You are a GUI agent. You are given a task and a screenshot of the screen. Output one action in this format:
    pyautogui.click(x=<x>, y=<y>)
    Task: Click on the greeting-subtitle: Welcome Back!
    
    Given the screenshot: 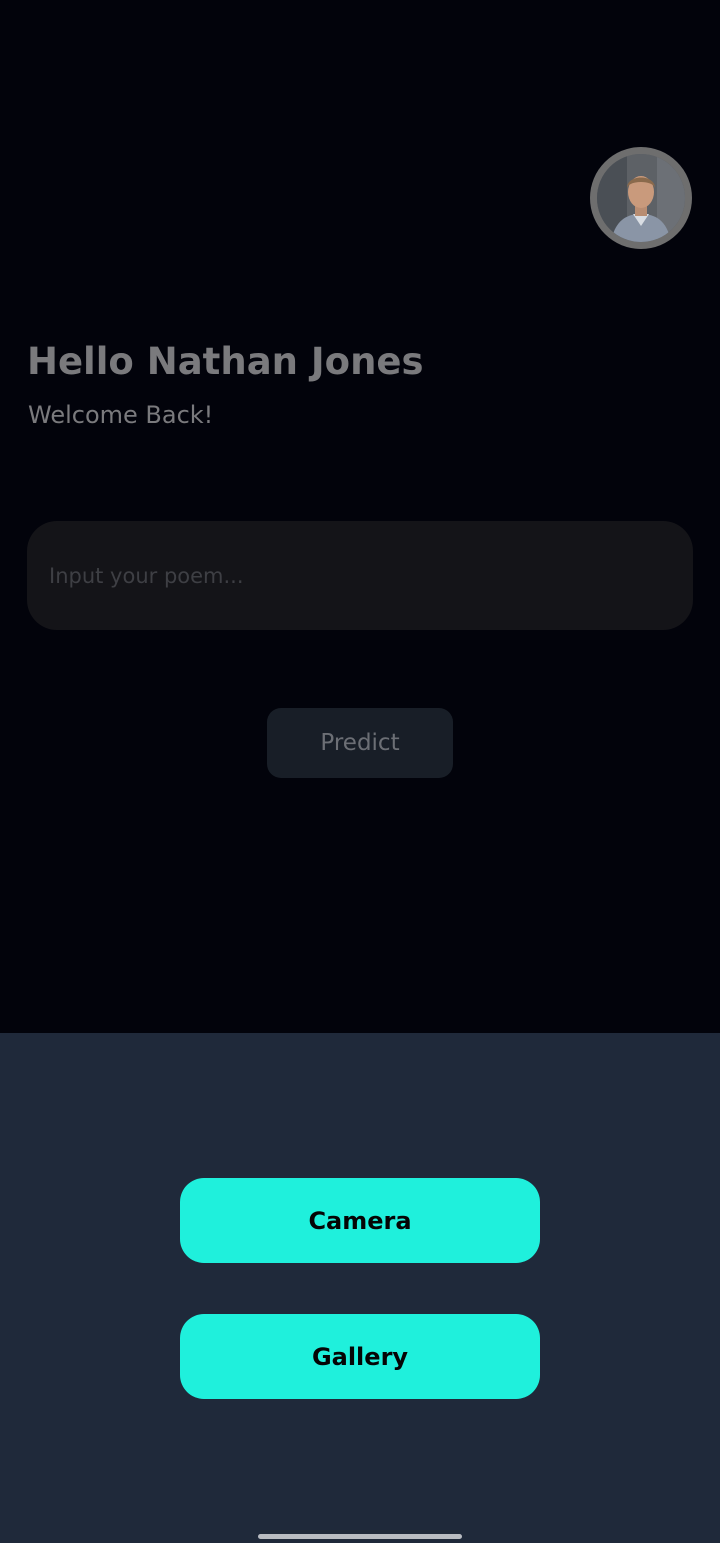 What is the action you would take?
    pyautogui.click(x=121, y=415)
    